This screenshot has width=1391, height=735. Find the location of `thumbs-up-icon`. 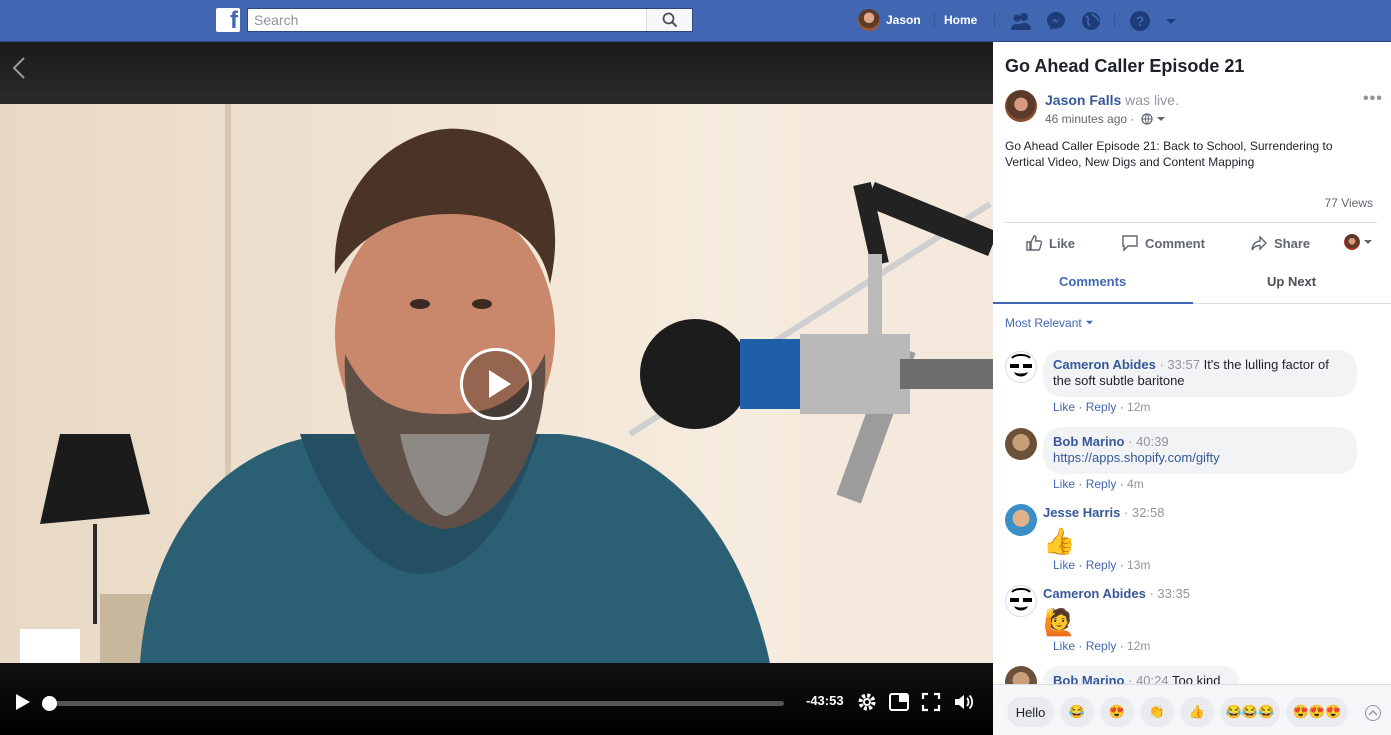

thumbs-up-icon is located at coordinates (1034, 243).